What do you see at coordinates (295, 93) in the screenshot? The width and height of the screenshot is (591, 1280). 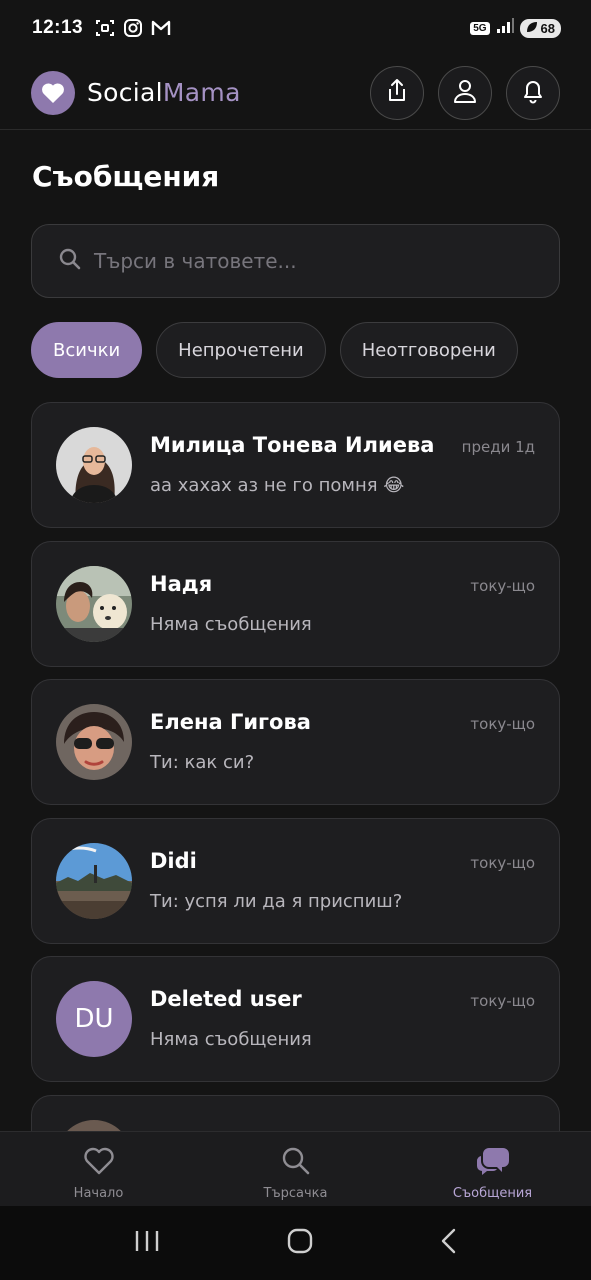 I see `app-header: SocialMama` at bounding box center [295, 93].